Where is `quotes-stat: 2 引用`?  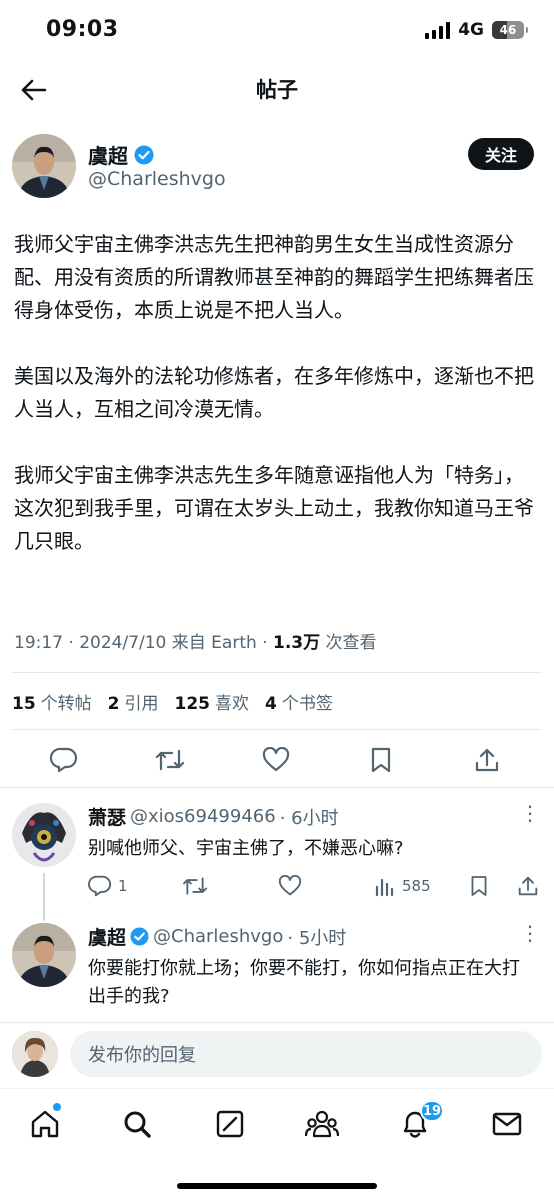 quotes-stat: 2 引用 is located at coordinates (133, 701).